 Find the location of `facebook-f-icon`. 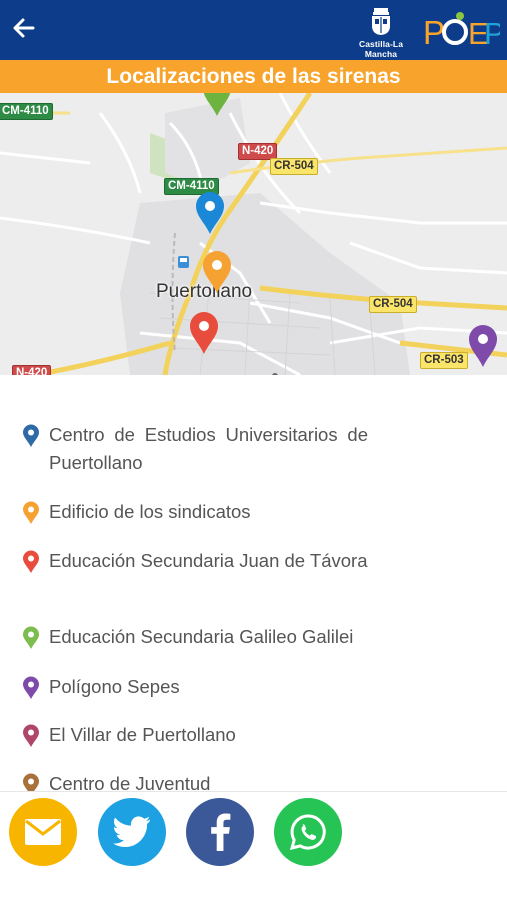

facebook-f-icon is located at coordinates (221, 832).